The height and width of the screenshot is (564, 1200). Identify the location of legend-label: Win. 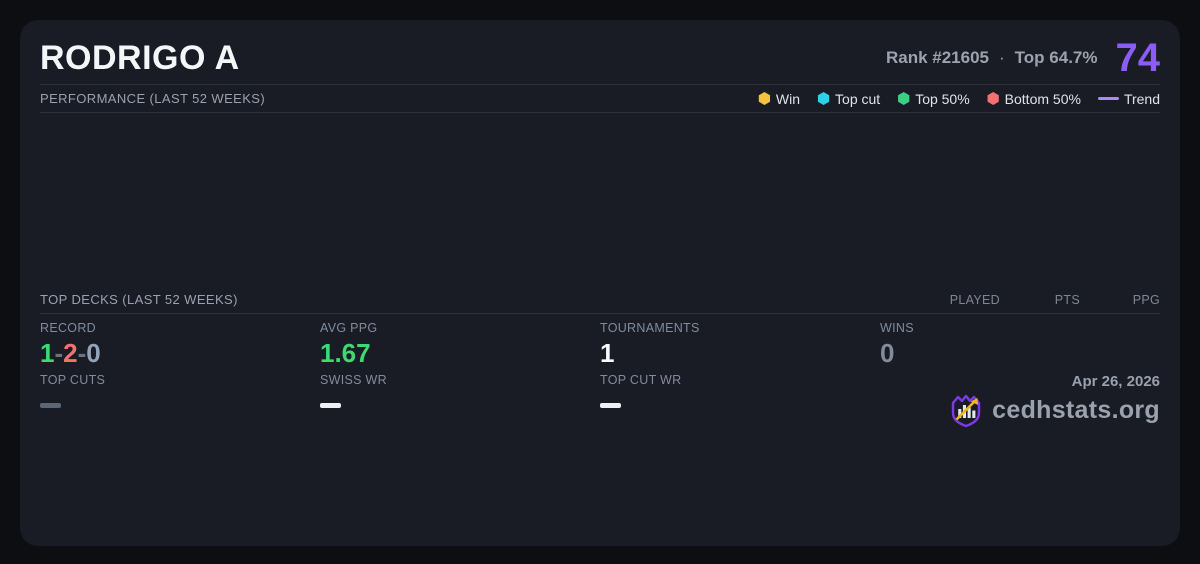
(788, 98).